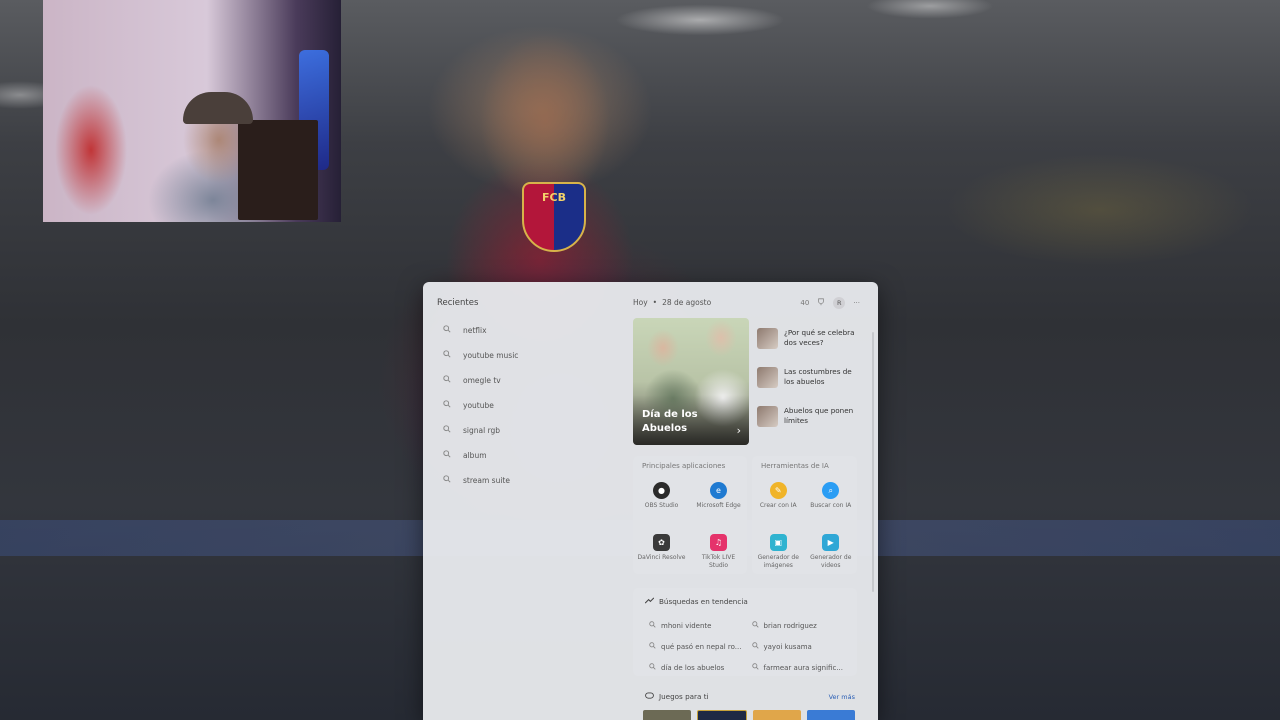 This screenshot has height=720, width=1280. Describe the element at coordinates (691, 381) in the screenshot. I see `hero-card: Día de los Abuelos ›` at that location.